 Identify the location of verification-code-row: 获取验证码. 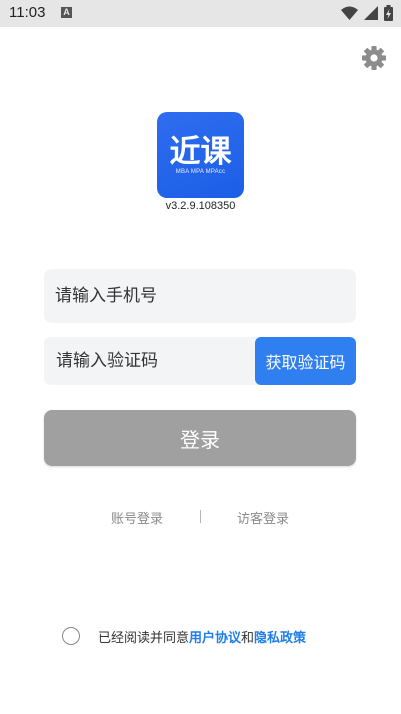
(200, 361).